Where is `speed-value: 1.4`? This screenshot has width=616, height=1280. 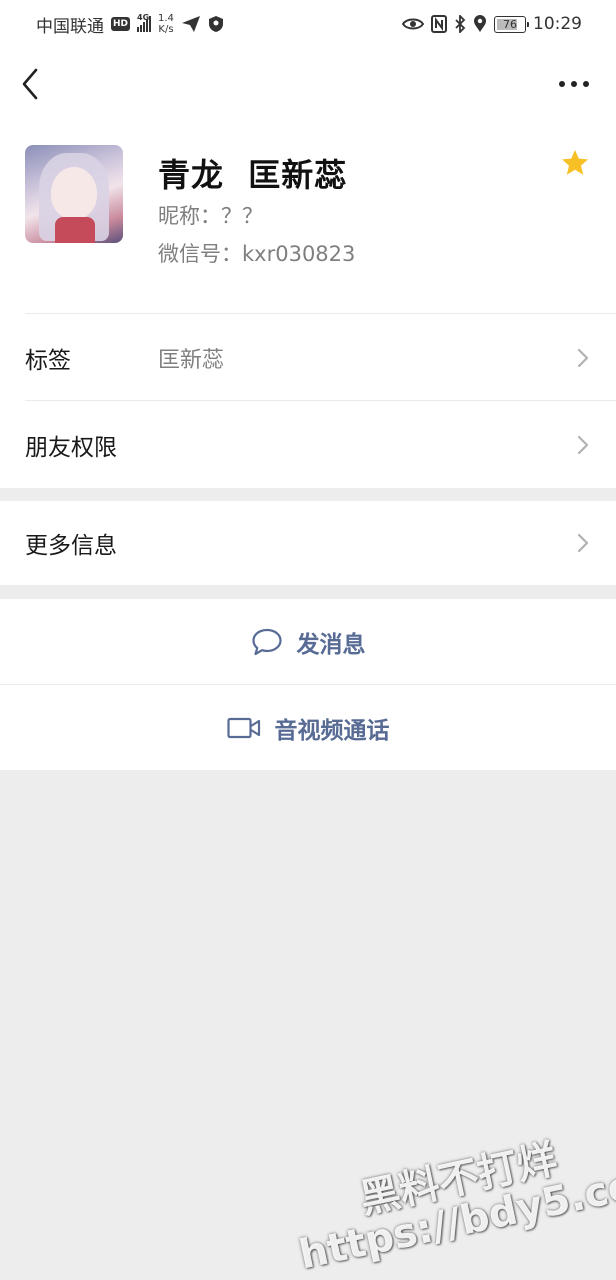
speed-value: 1.4 is located at coordinates (166, 18).